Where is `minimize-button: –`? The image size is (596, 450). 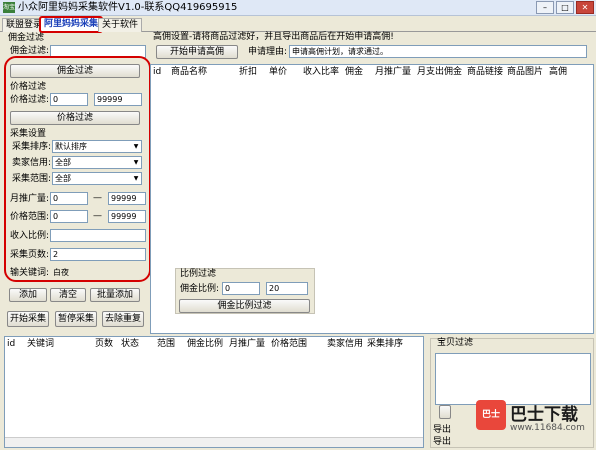
minimize-button: – is located at coordinates (545, 7).